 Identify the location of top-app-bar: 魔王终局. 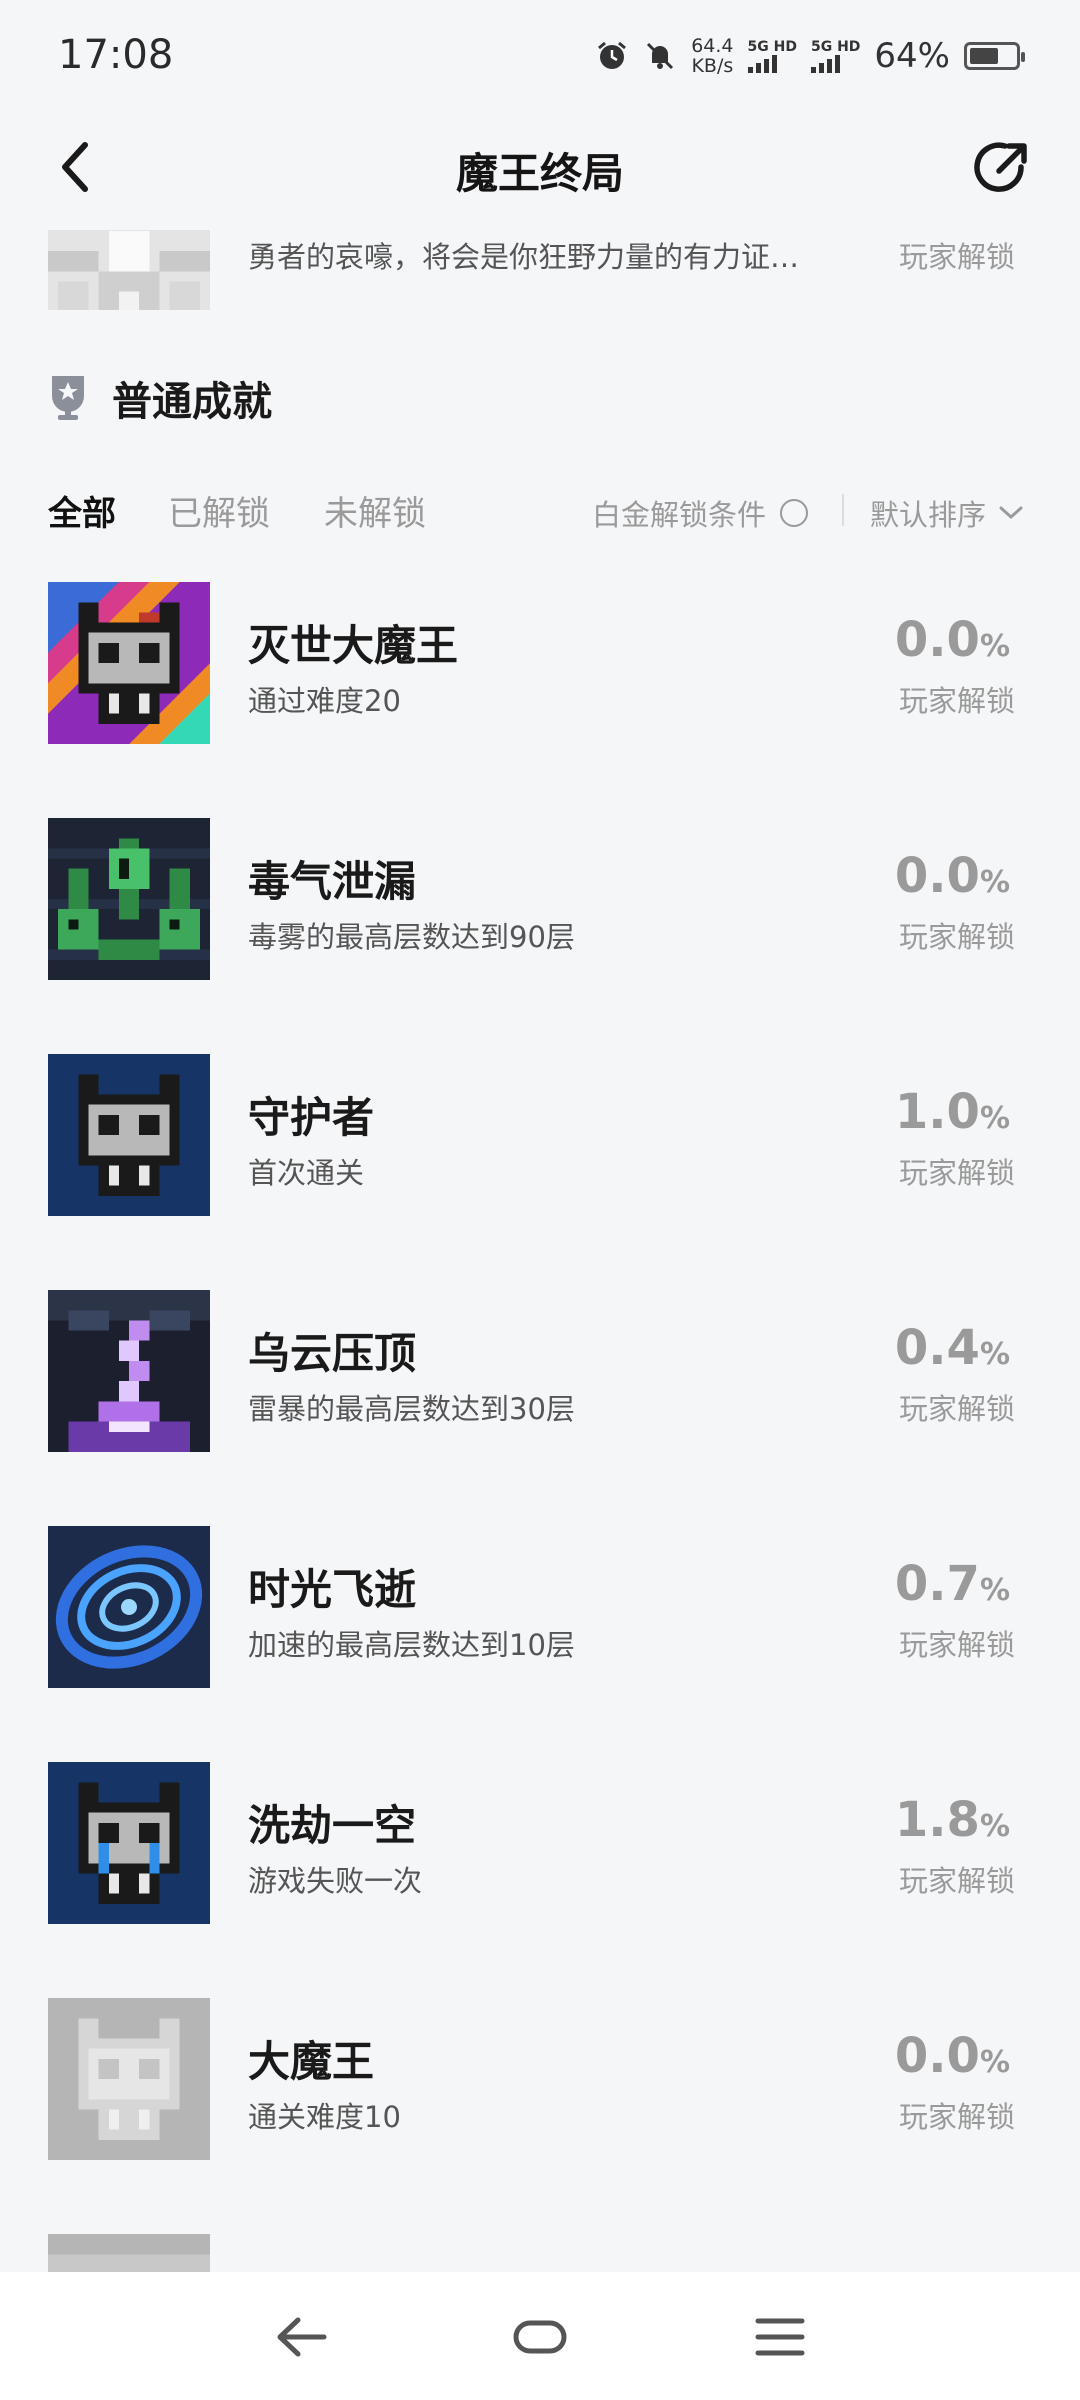
(540, 170).